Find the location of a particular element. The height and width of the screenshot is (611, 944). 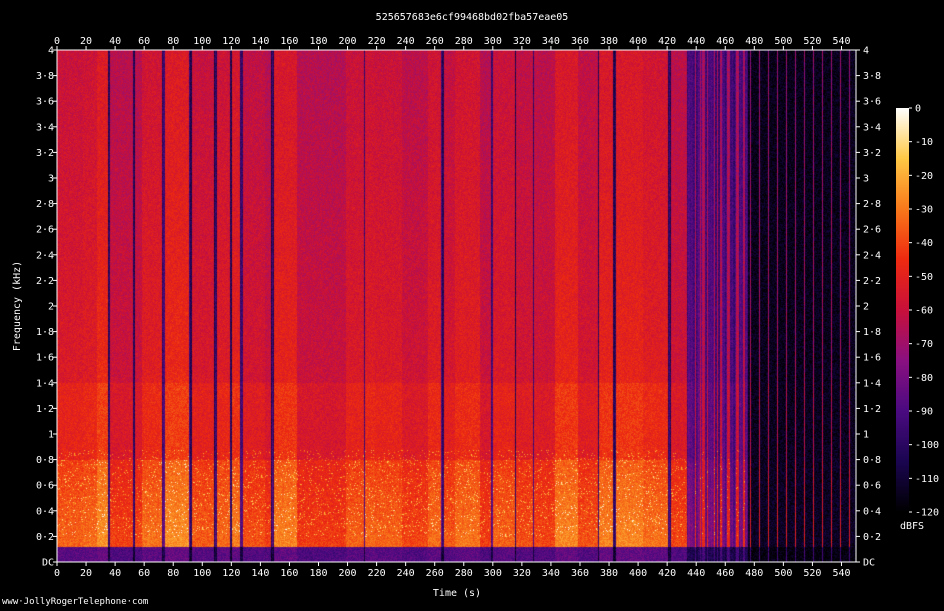

y-tick-label-left: 3·6 is located at coordinates (45, 102).